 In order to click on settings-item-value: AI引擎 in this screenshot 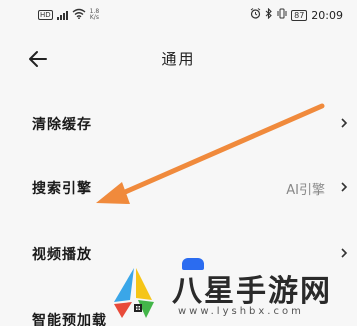, I will do `click(305, 190)`.